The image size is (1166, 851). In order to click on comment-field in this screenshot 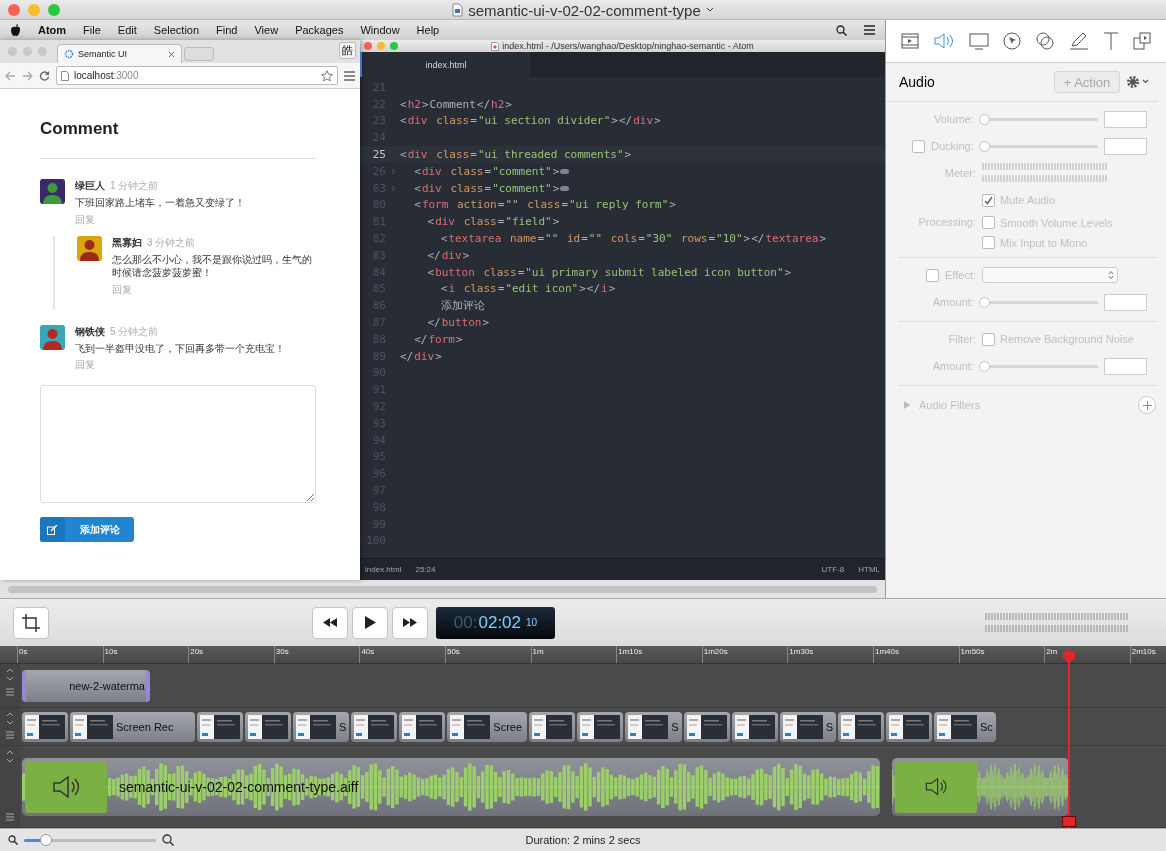, I will do `click(178, 444)`.